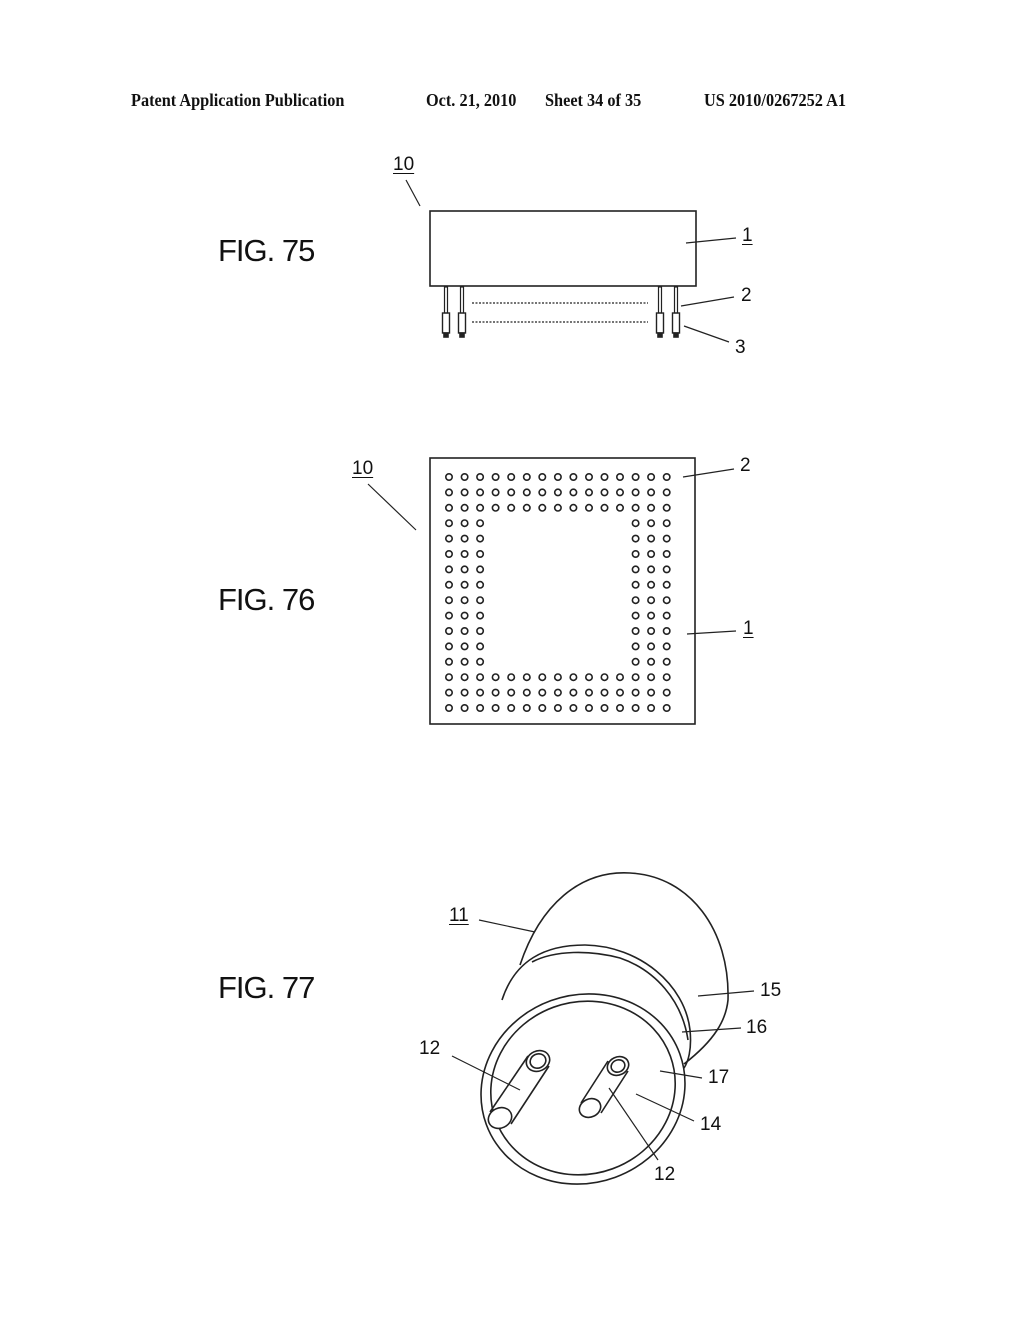 The image size is (1024, 1320). I want to click on fig77-ref-11: 11, so click(459, 915).